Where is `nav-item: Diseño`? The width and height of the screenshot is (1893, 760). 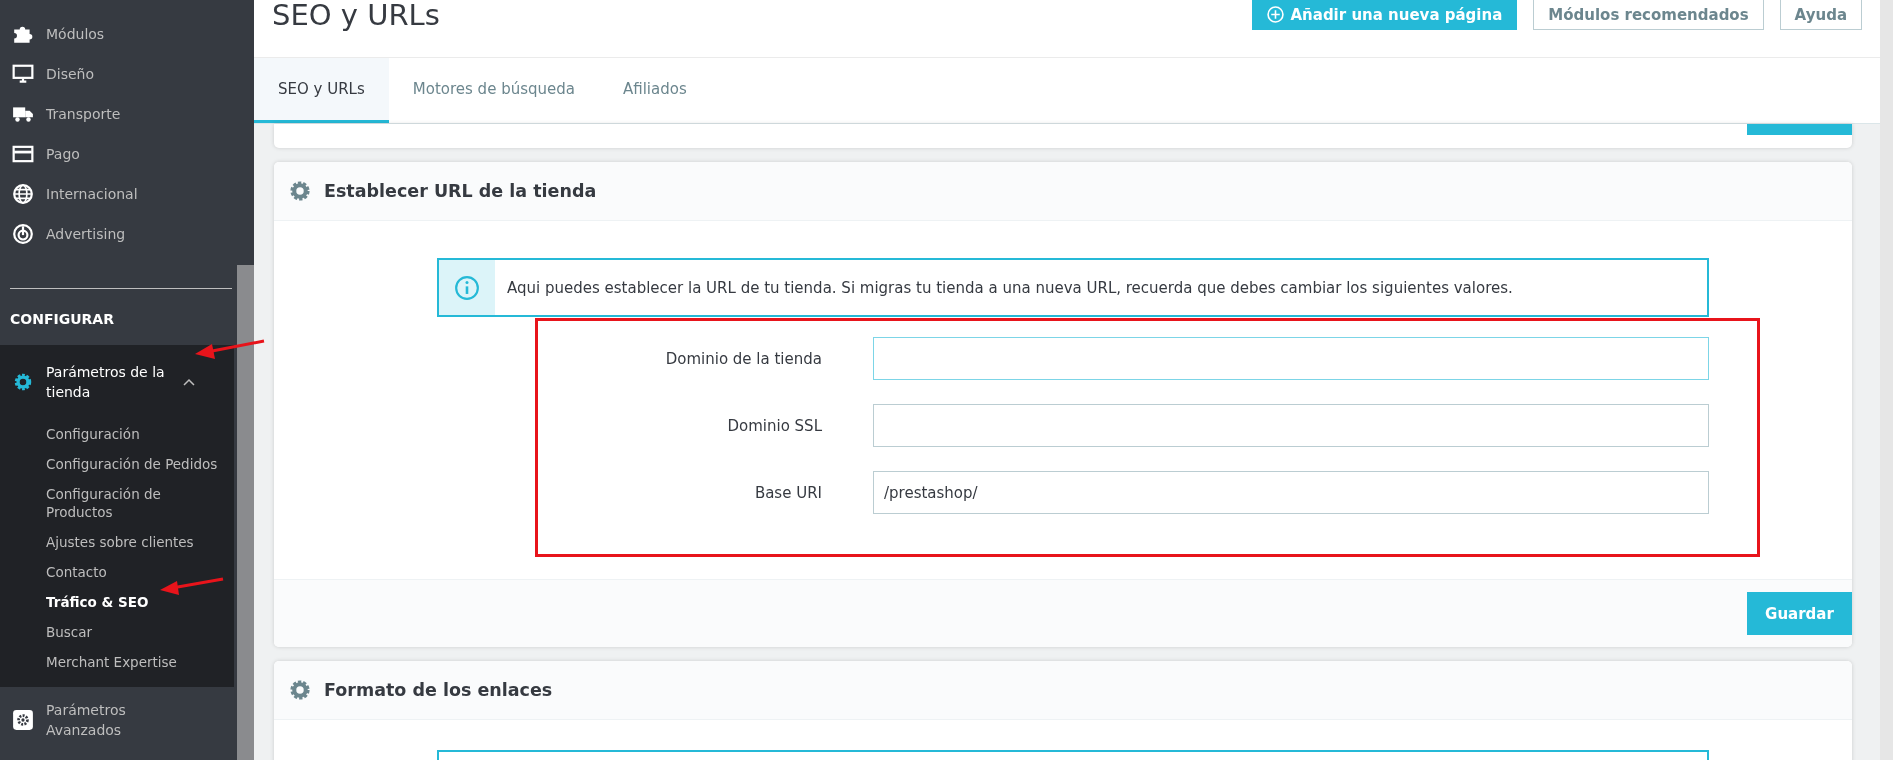
nav-item: Diseño is located at coordinates (117, 74).